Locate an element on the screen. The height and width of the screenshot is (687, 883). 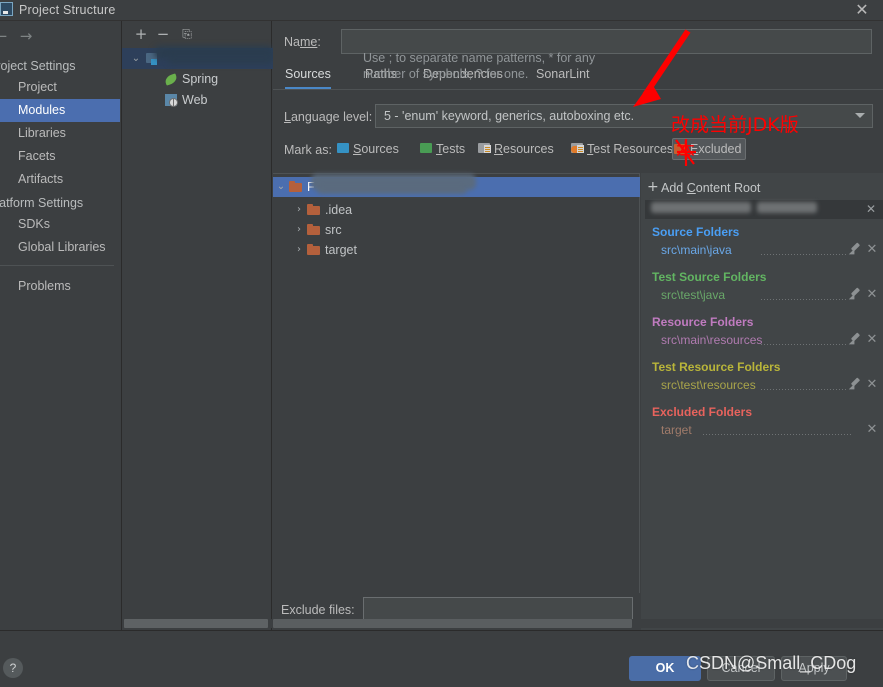
module-list-item-label: Spring is located at coordinates (200, 79).